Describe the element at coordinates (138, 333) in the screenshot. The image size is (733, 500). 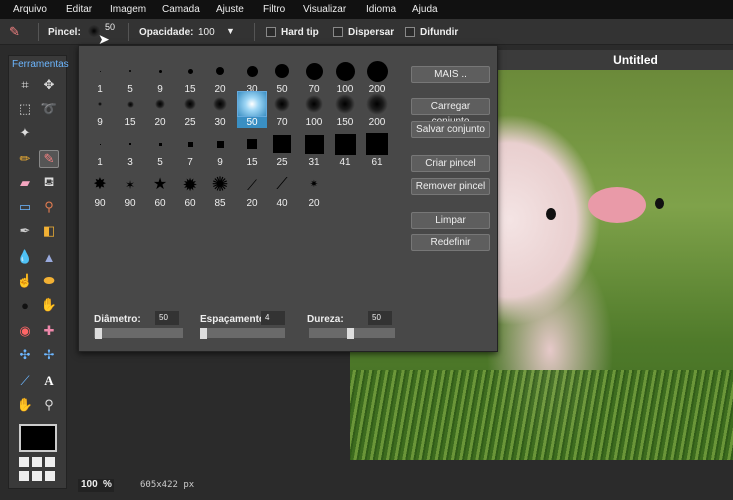
I see `diameter-slider` at that location.